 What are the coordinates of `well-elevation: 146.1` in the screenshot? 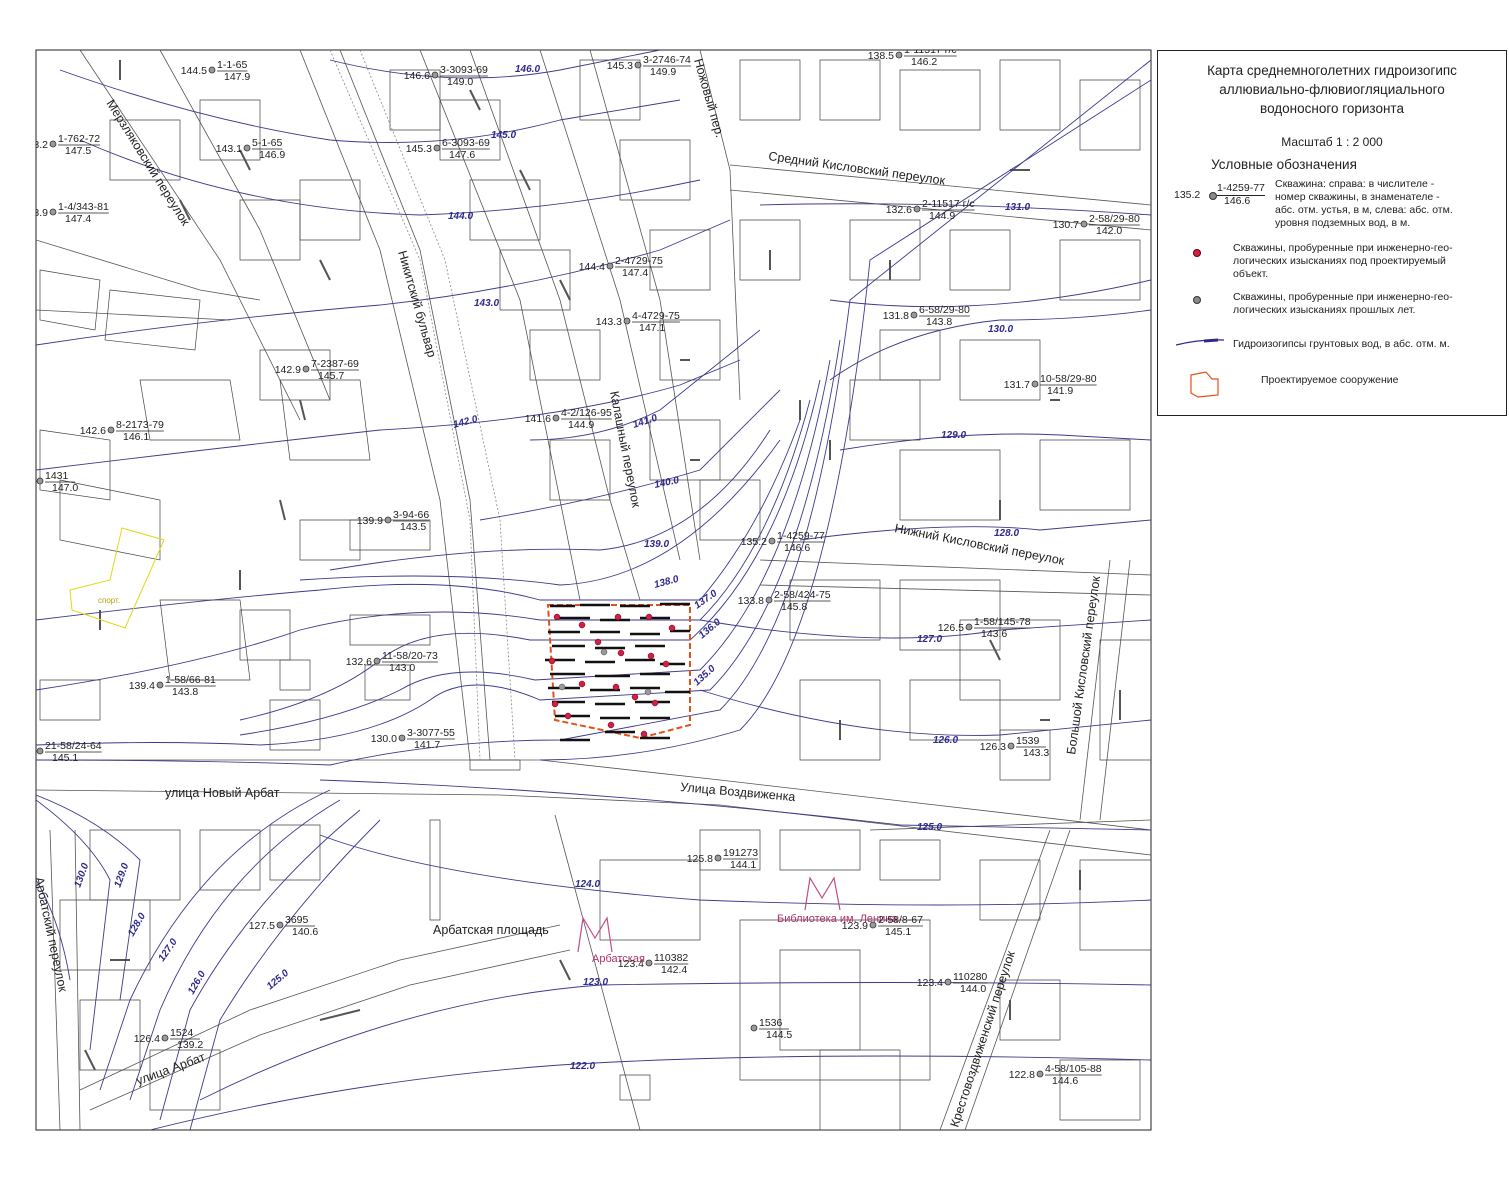 It's located at (136, 437).